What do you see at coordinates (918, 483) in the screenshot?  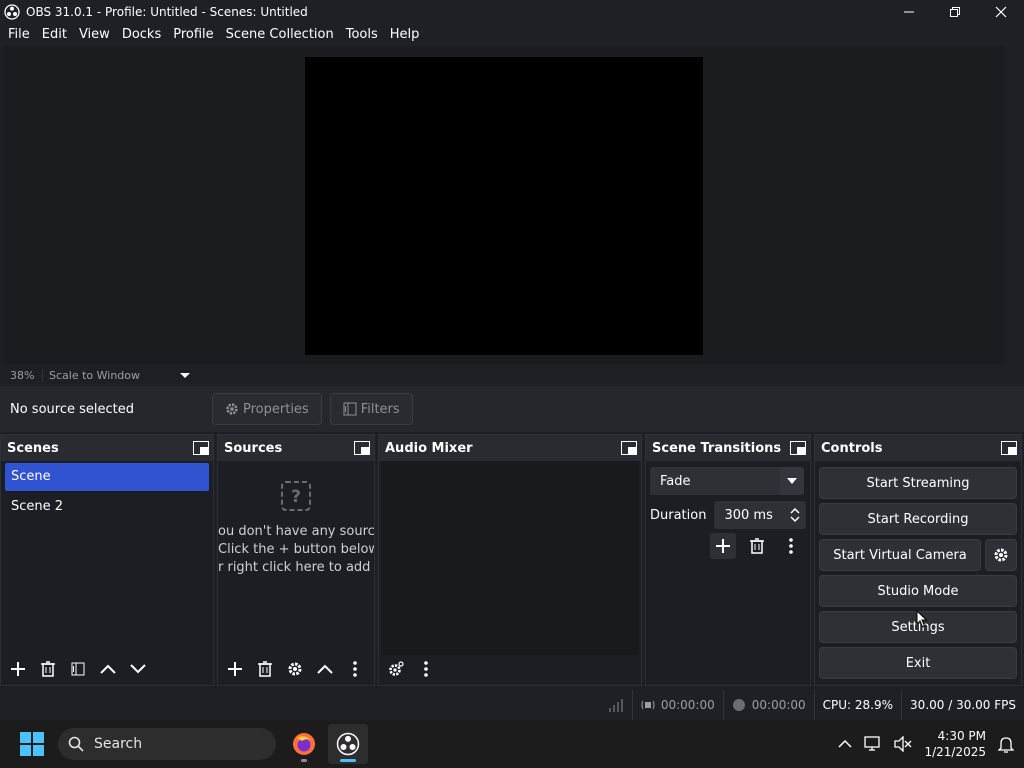 I see `start-streaming-button: Start Streaming` at bounding box center [918, 483].